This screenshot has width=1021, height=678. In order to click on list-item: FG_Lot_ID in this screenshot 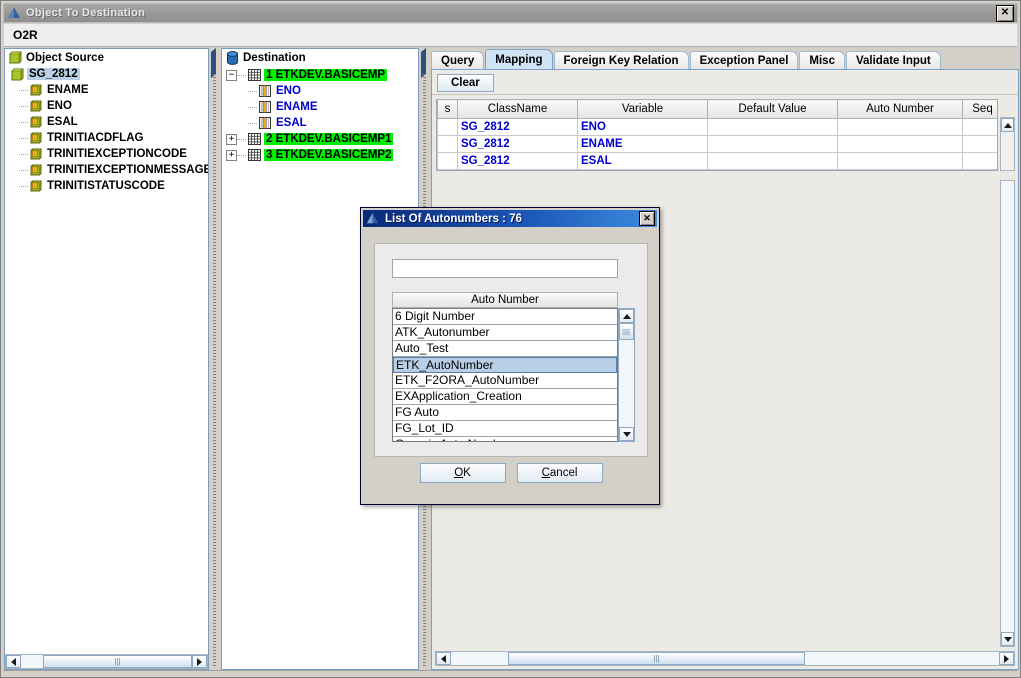, I will do `click(505, 429)`.